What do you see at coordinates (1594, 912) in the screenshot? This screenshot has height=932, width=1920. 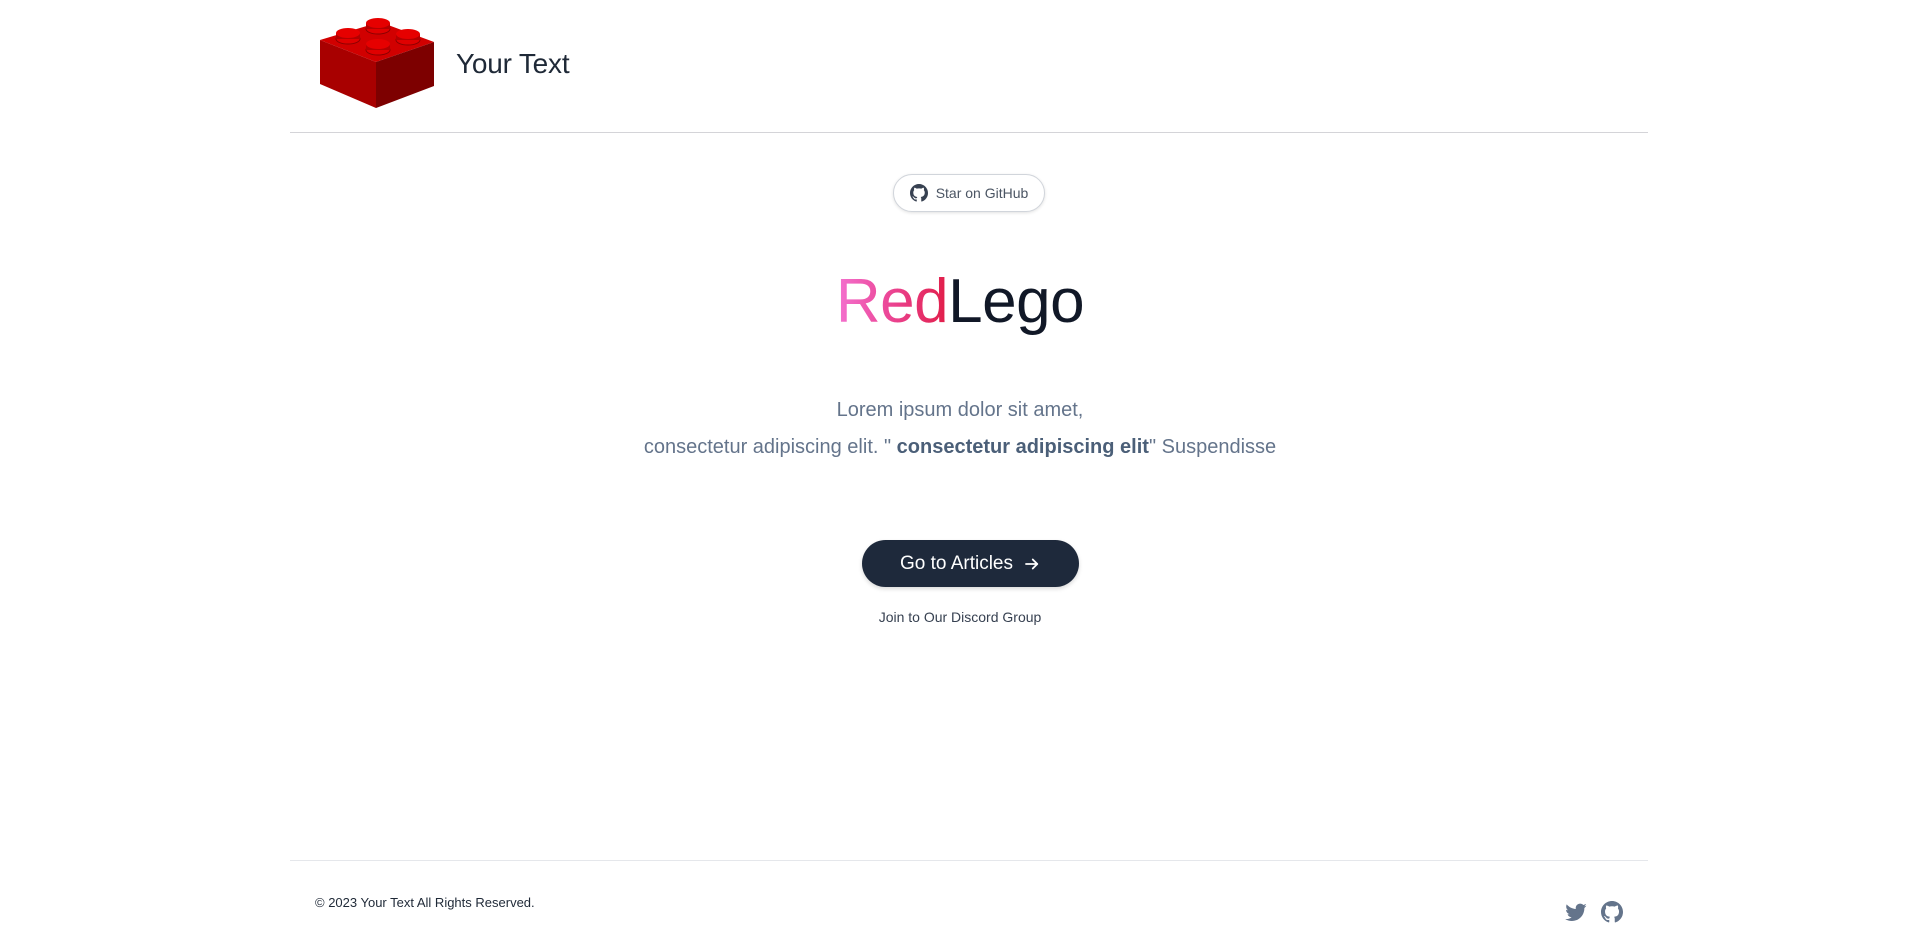 I see `social-links` at bounding box center [1594, 912].